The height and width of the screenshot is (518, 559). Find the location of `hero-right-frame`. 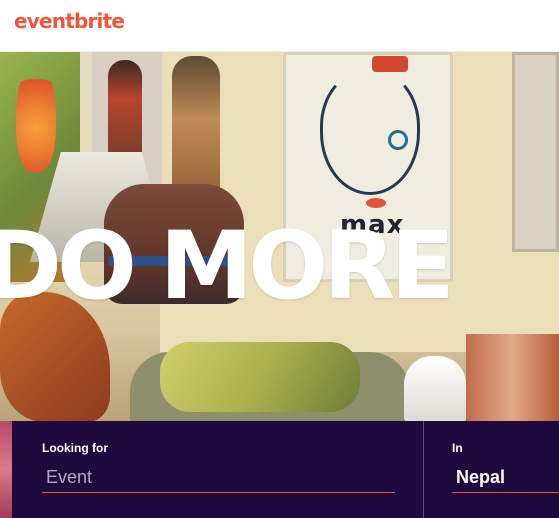

hero-right-frame is located at coordinates (535, 152).